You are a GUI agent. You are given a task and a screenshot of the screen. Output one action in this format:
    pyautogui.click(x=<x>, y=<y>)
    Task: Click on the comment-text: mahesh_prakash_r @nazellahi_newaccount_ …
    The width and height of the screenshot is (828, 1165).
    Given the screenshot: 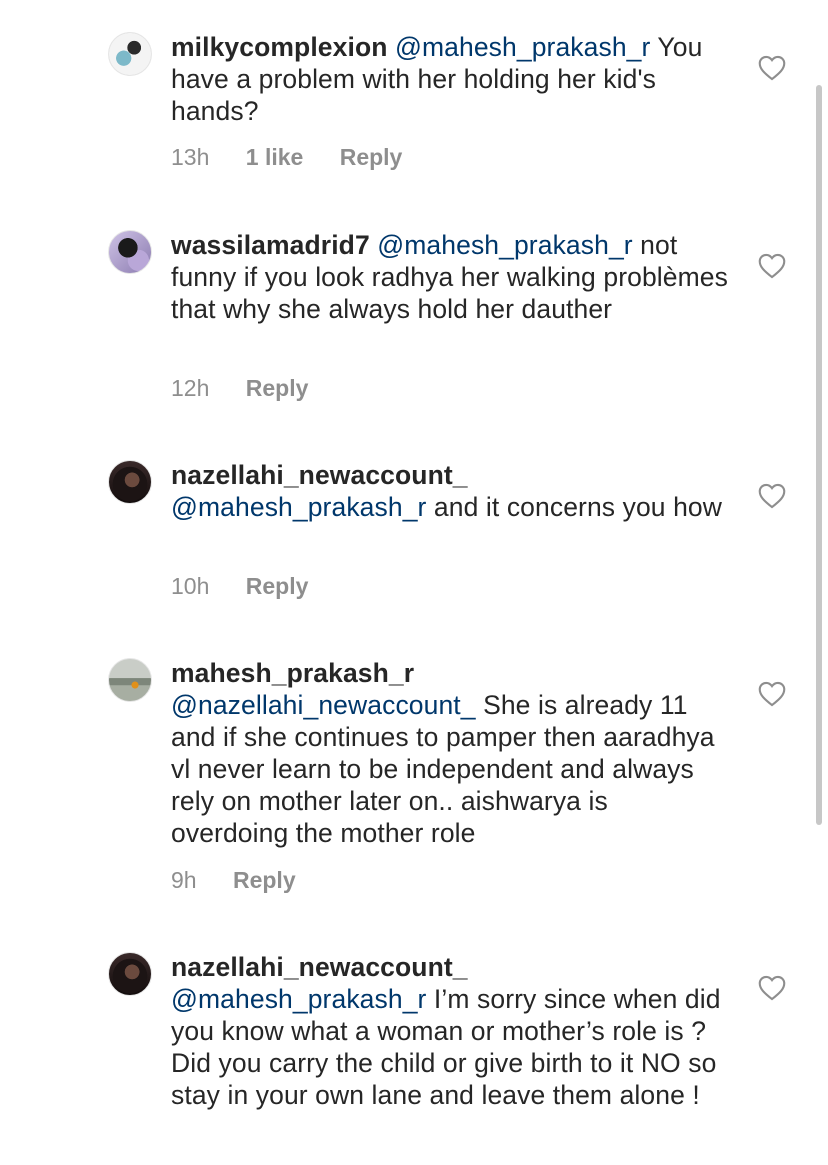 What is the action you would take?
    pyautogui.click(x=451, y=753)
    